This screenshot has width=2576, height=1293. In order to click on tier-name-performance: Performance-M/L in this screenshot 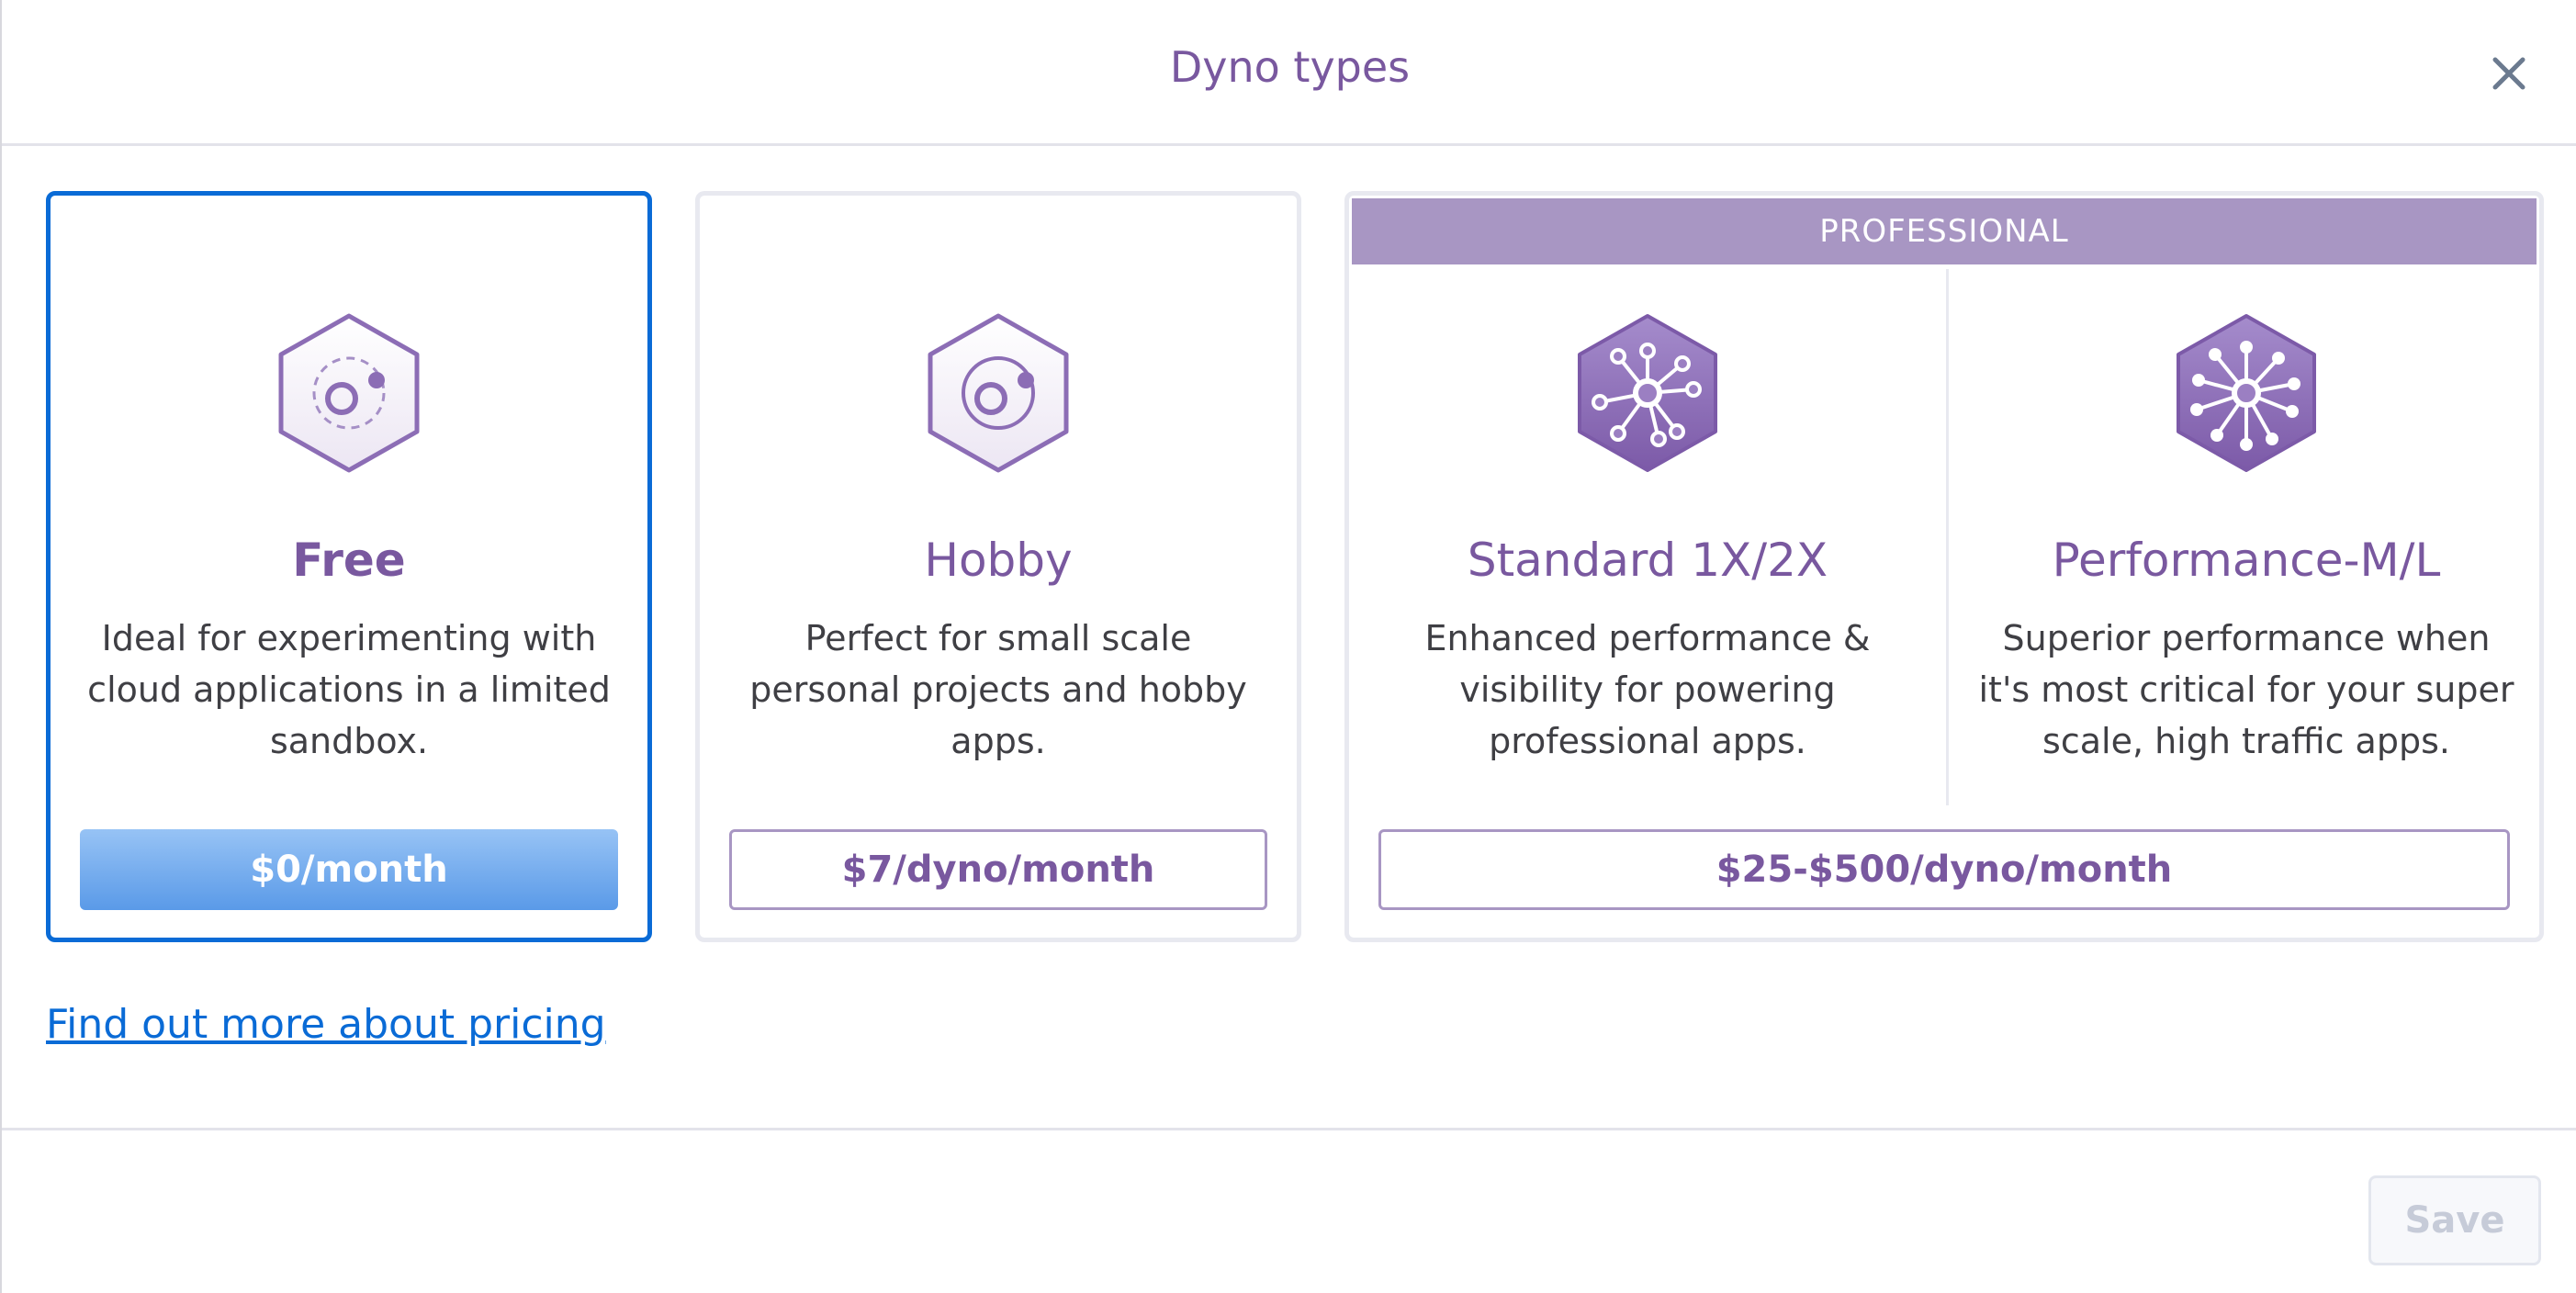, I will do `click(2246, 560)`.